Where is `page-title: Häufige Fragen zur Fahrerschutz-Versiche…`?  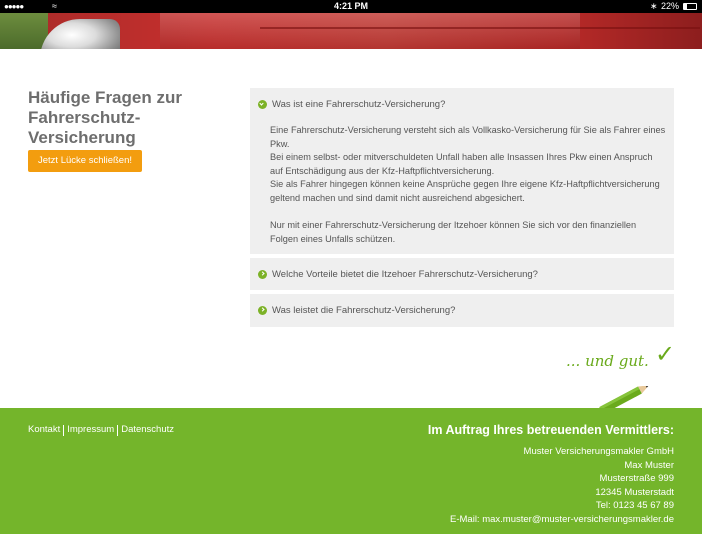 page-title: Häufige Fragen zur Fahrerschutz-Versiche… is located at coordinates (105, 117).